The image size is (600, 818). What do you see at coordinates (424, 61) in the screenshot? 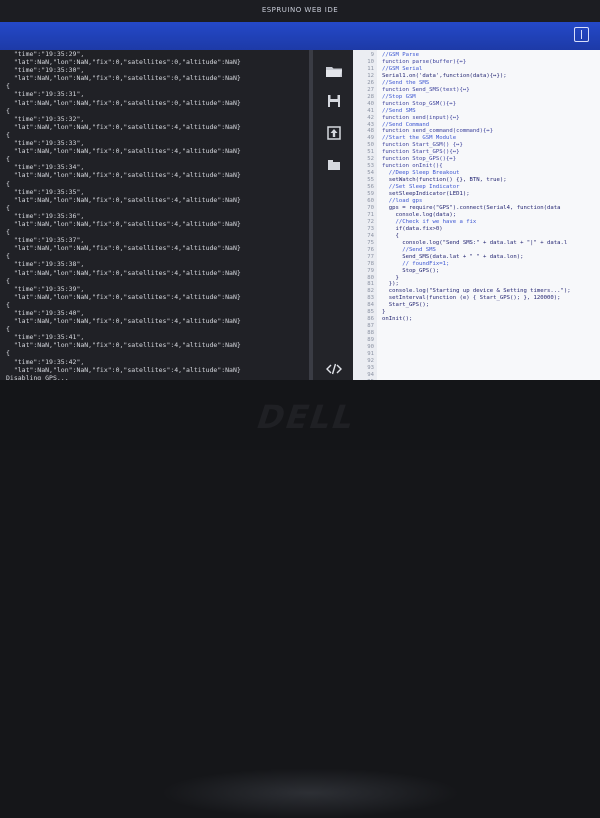
I see `code-line: function parse(buffer){↔}` at bounding box center [424, 61].